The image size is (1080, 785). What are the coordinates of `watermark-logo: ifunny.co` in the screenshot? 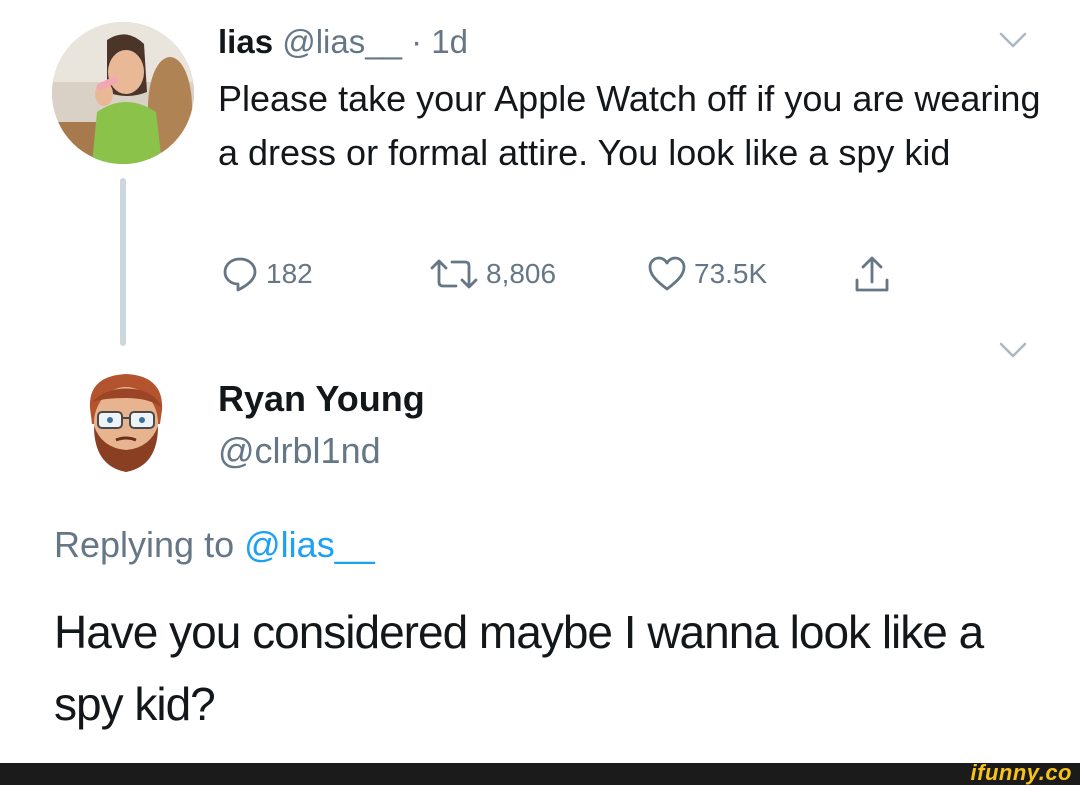 It's located at (1021, 772).